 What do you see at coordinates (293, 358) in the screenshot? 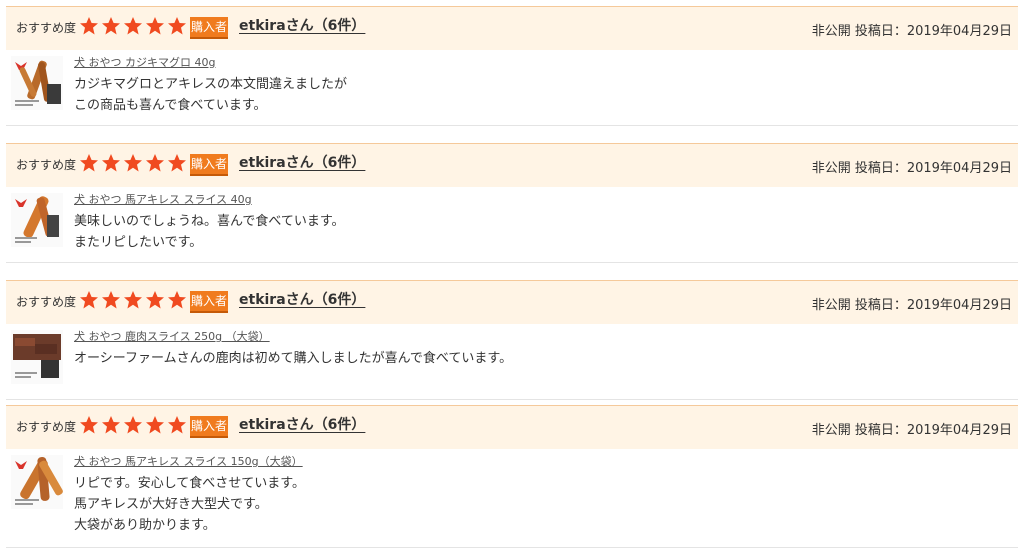
I see `review-comment: オーシーファームさんの鹿肉は初めて購入しましたが喜んで食べています。` at bounding box center [293, 358].